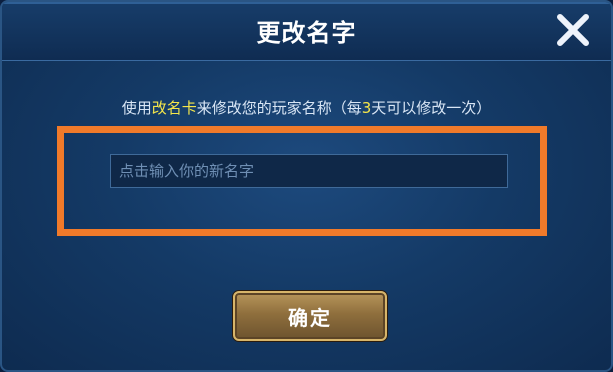 The image size is (613, 372). What do you see at coordinates (310, 316) in the screenshot?
I see `confirm-button: 确定` at bounding box center [310, 316].